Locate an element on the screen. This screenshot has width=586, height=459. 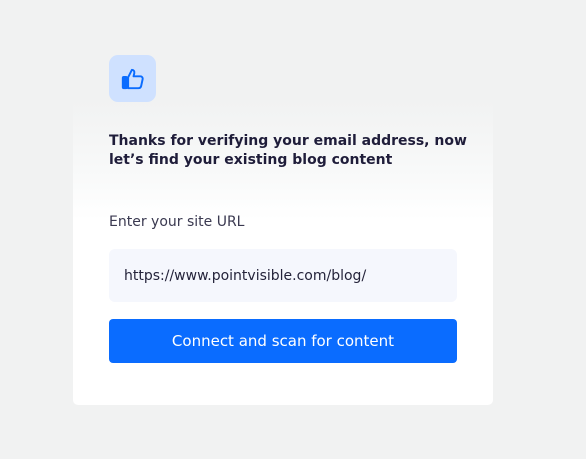
icon-tile is located at coordinates (132, 78).